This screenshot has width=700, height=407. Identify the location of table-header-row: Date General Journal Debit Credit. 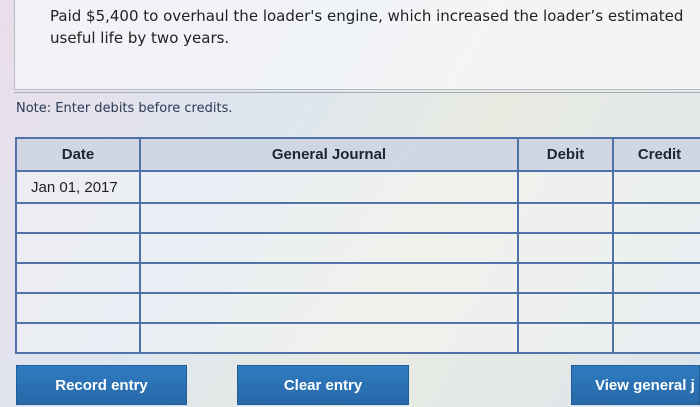
(357, 154).